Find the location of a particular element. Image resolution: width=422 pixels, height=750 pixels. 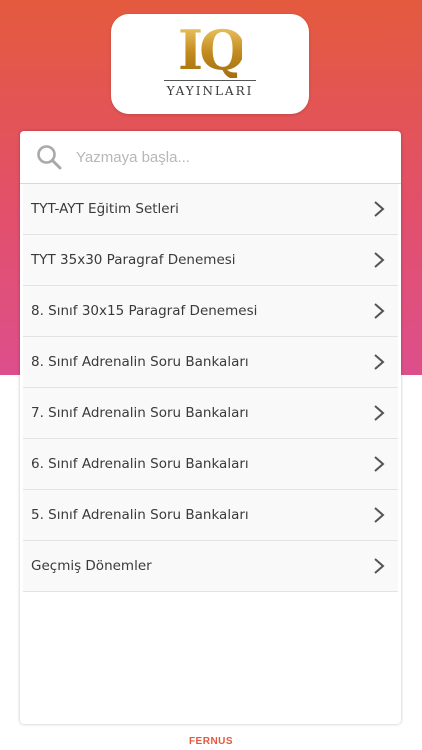

list-item-tyt-paragraf-denemesi: TYT 35x30 Paragraf Denemesi is located at coordinates (210, 260).